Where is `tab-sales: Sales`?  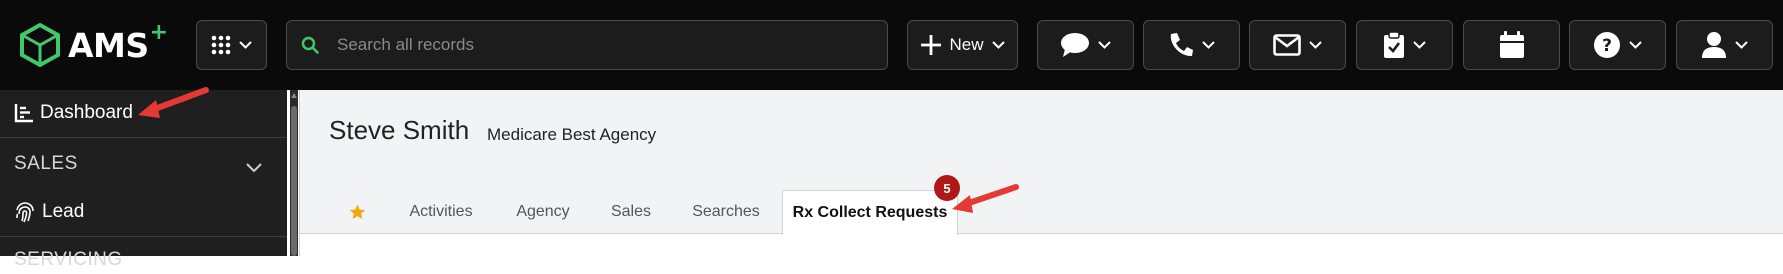
tab-sales: Sales is located at coordinates (631, 212).